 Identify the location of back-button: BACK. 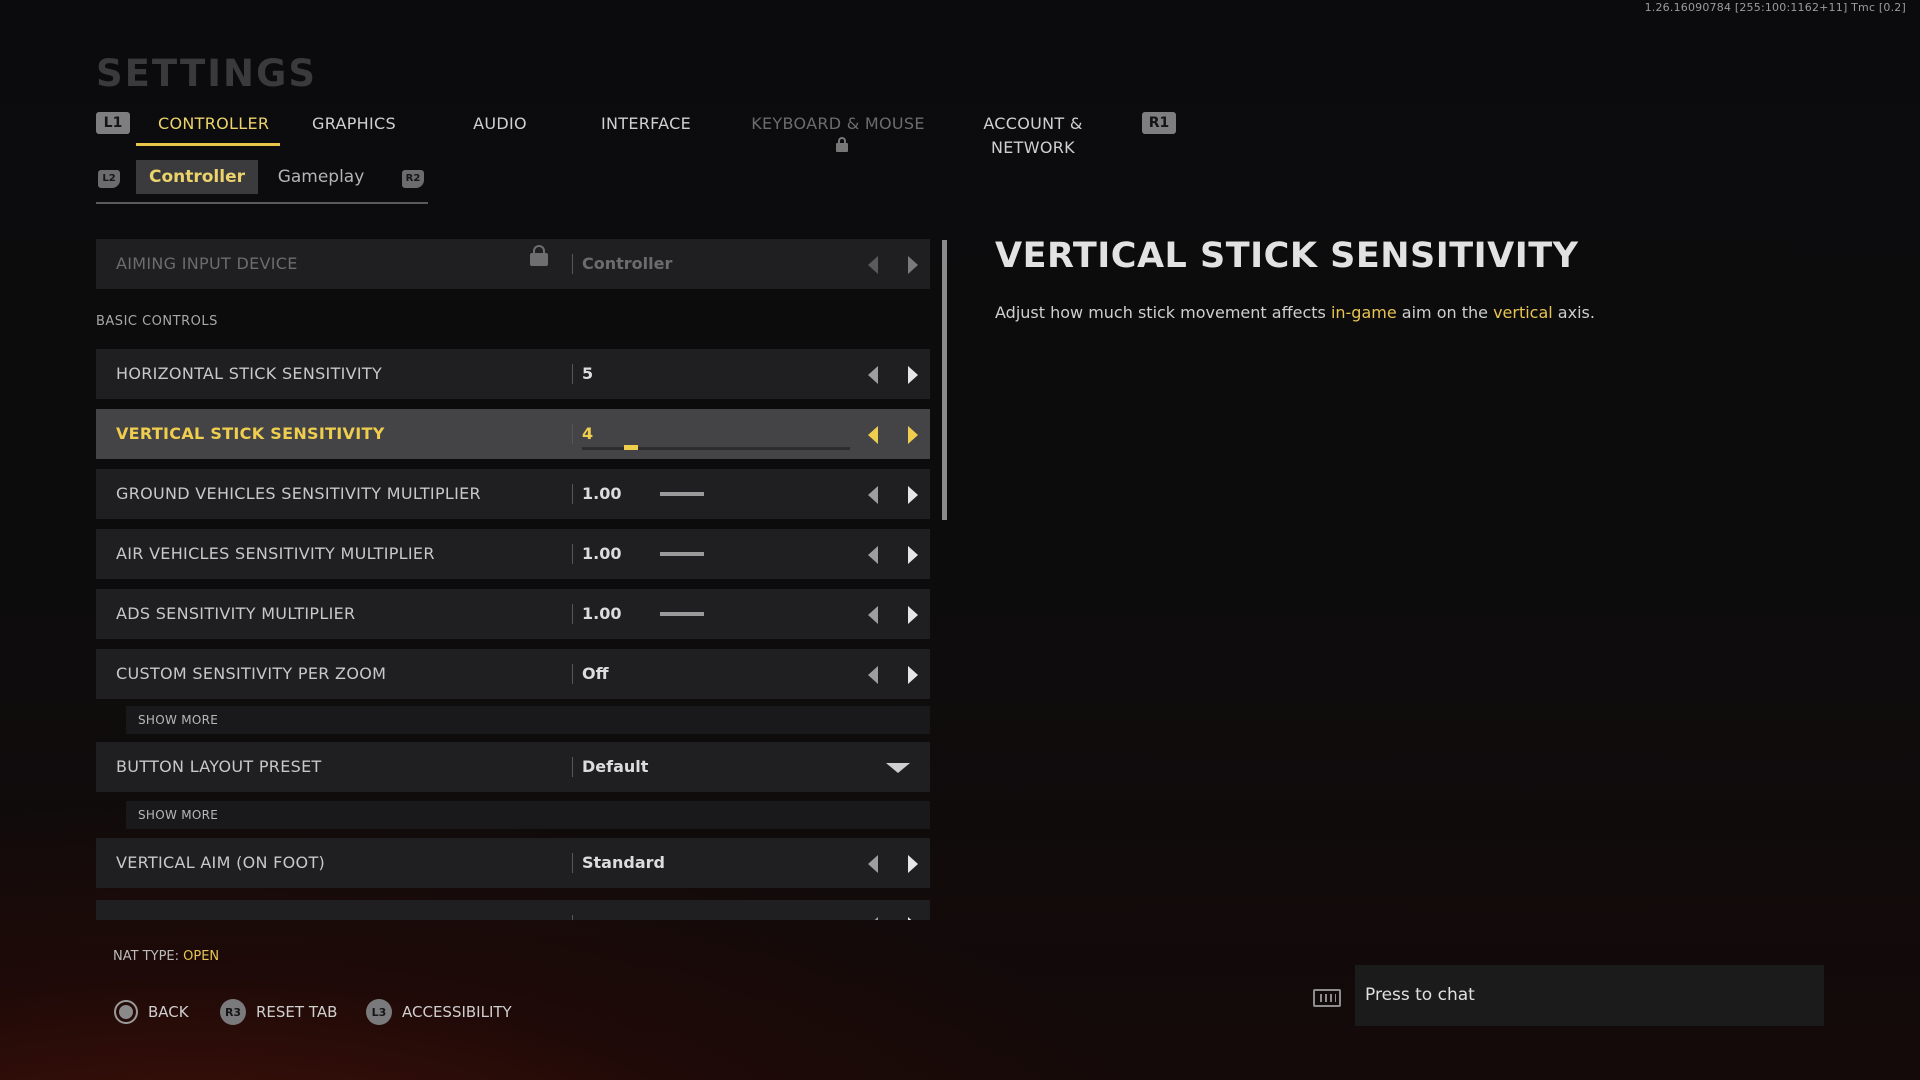
(151, 1012).